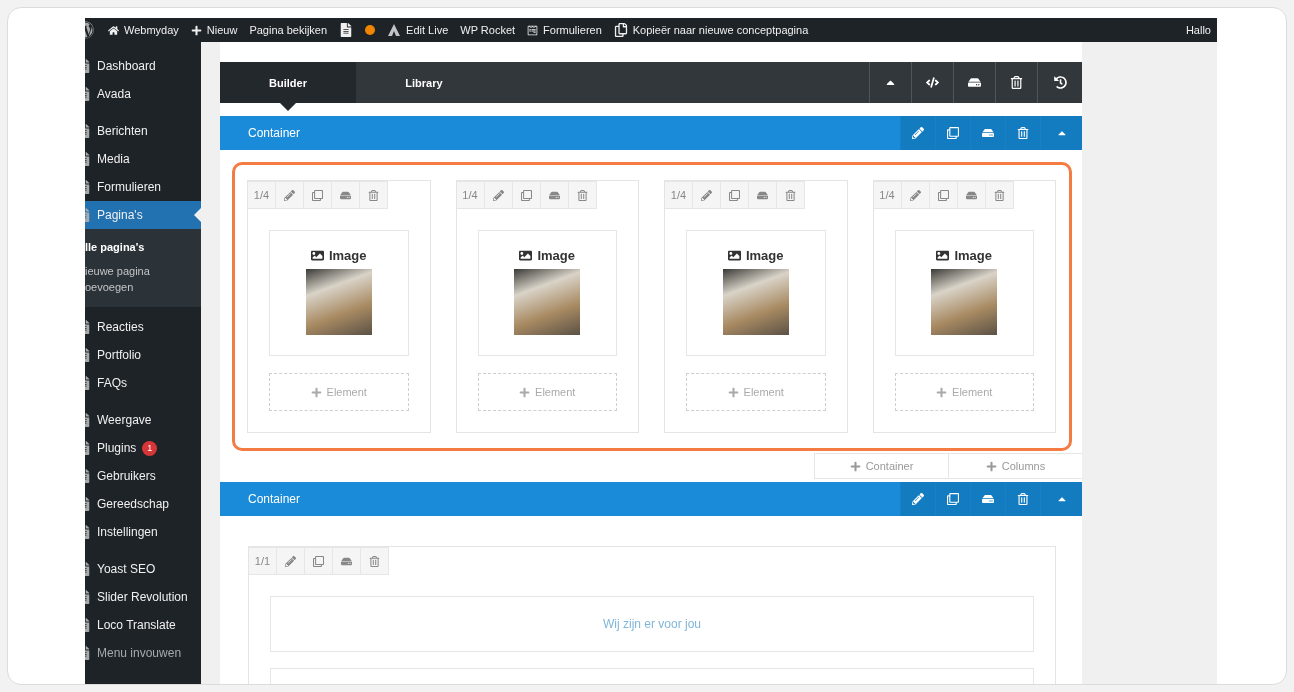  Describe the element at coordinates (143, 159) in the screenshot. I see `sidebar-item: Media` at that location.